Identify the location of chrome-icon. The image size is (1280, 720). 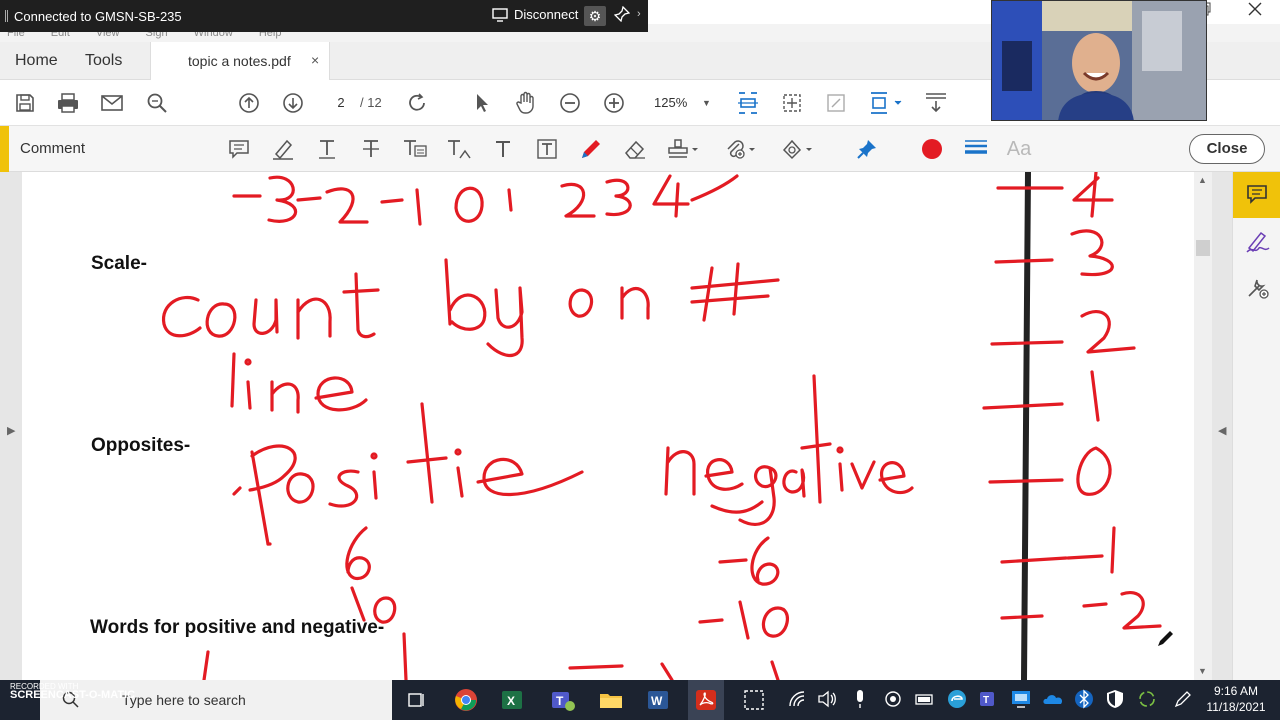
(467, 700).